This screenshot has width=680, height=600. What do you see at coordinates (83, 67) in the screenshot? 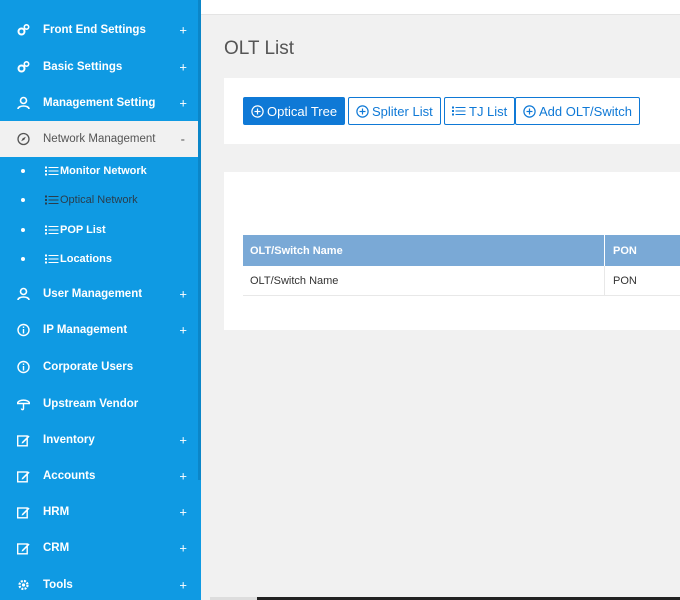
I see `sidebar-item-label: Basic Settings` at bounding box center [83, 67].